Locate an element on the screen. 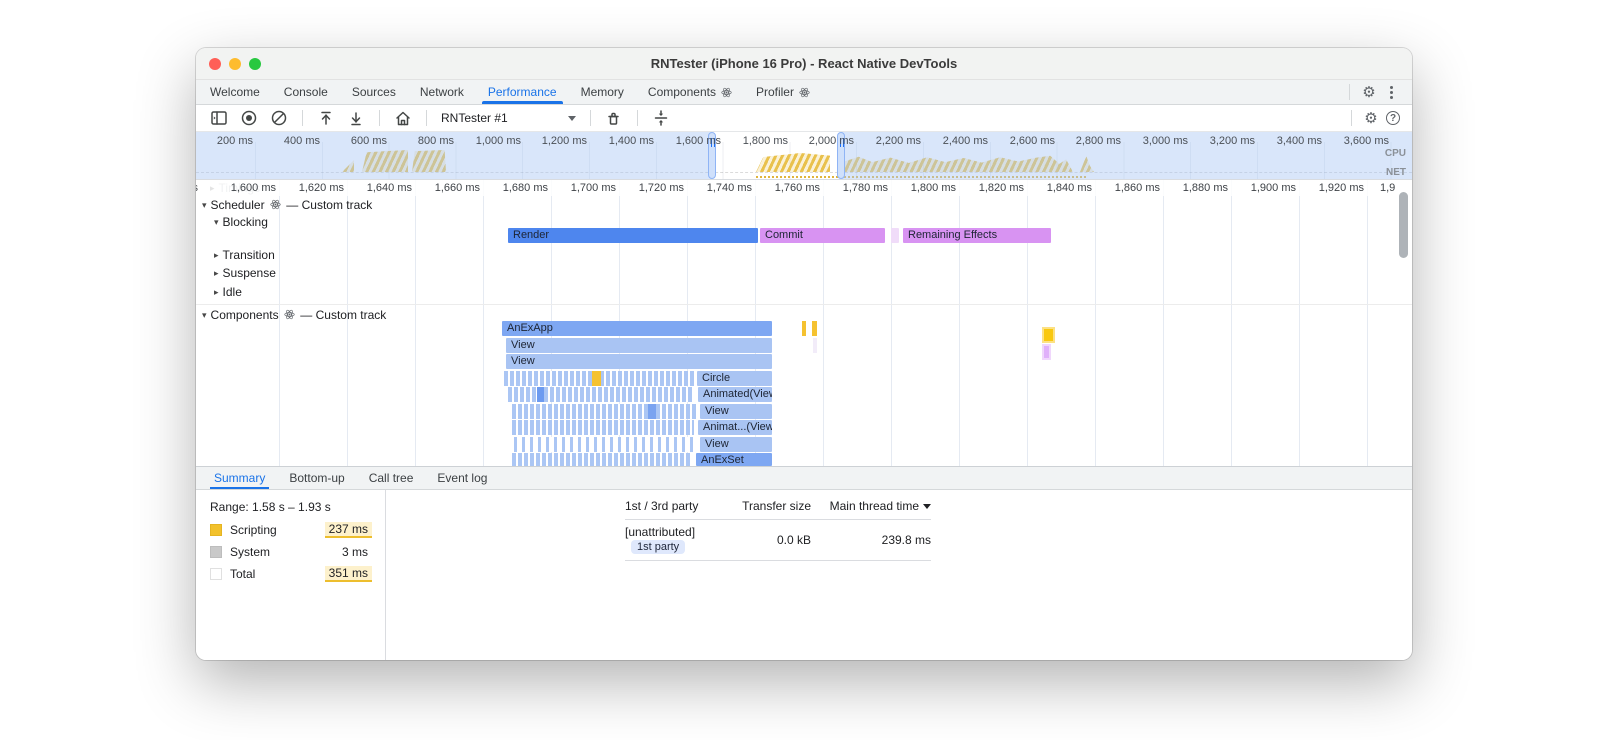 The width and height of the screenshot is (1600, 740). capture-settings-icon: ⚙ is located at coordinates (1371, 118).